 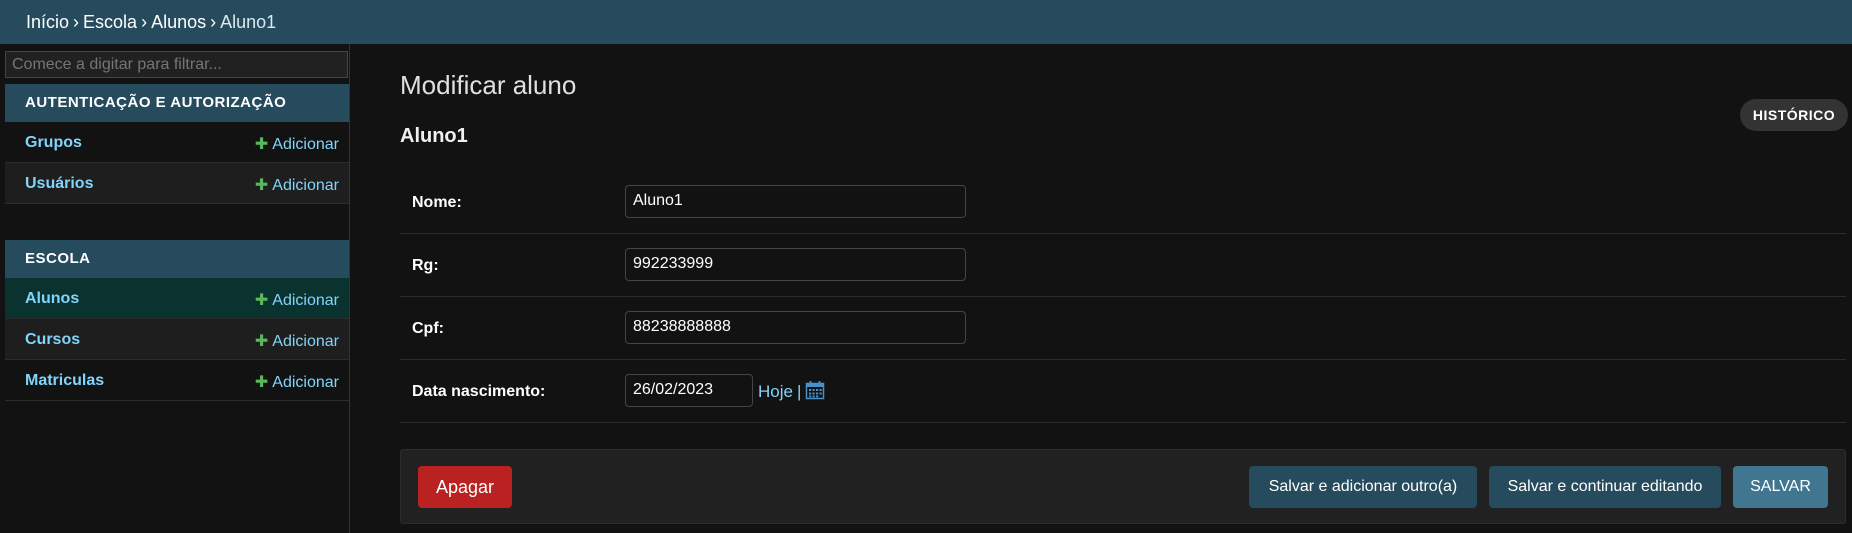 What do you see at coordinates (1123, 265) in the screenshot?
I see `form-row-rg: Rg: 992233999` at bounding box center [1123, 265].